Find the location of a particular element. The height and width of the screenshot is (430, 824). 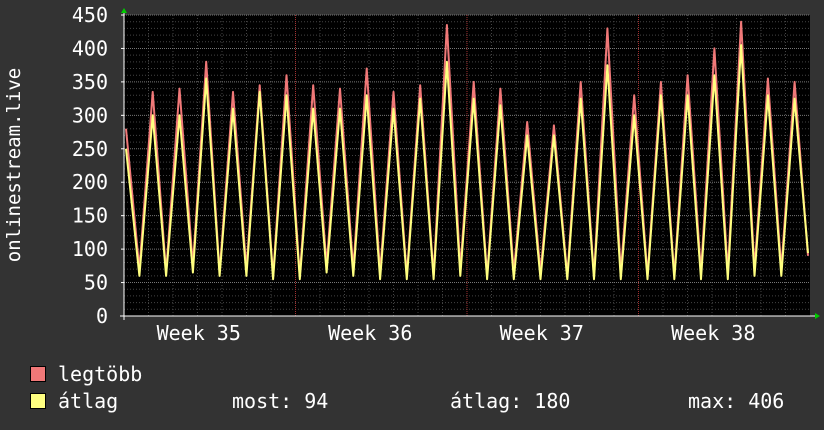

y-axis-labels: 0 50 100 150 200 250 300 350 400 450 is located at coordinates (90, 165).